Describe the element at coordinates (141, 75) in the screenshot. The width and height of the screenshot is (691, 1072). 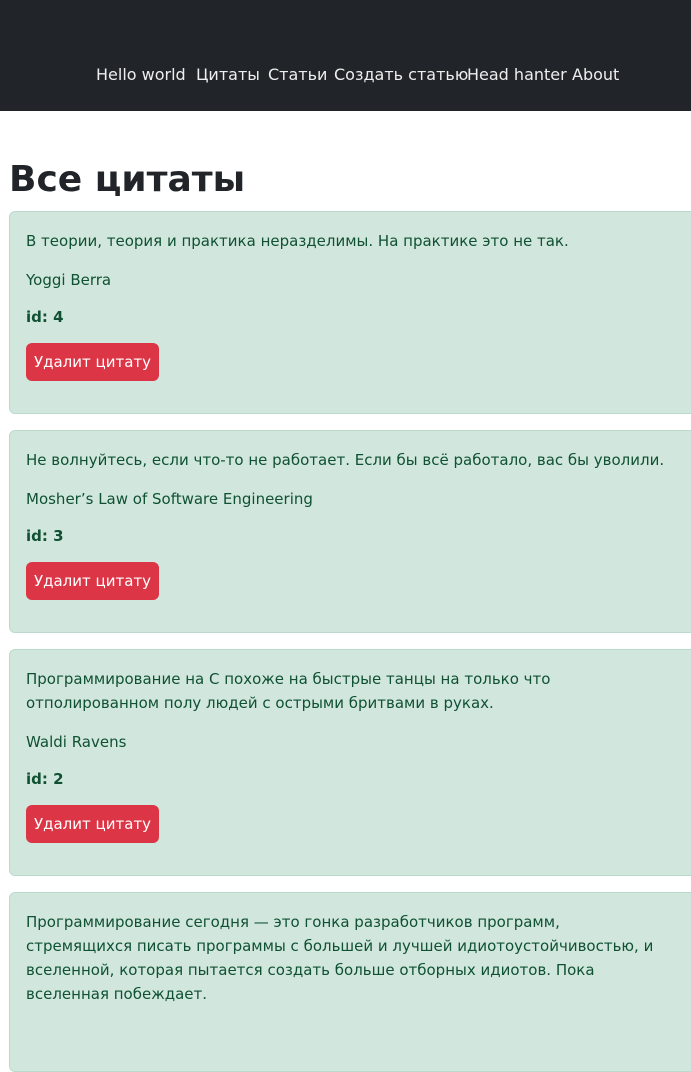
I see `nav-link-hello-world: Hello world` at that location.